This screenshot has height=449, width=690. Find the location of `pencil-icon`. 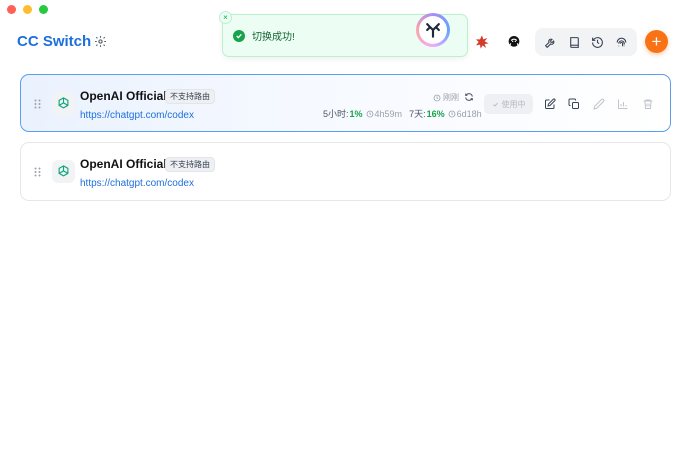

pencil-icon is located at coordinates (598, 103).